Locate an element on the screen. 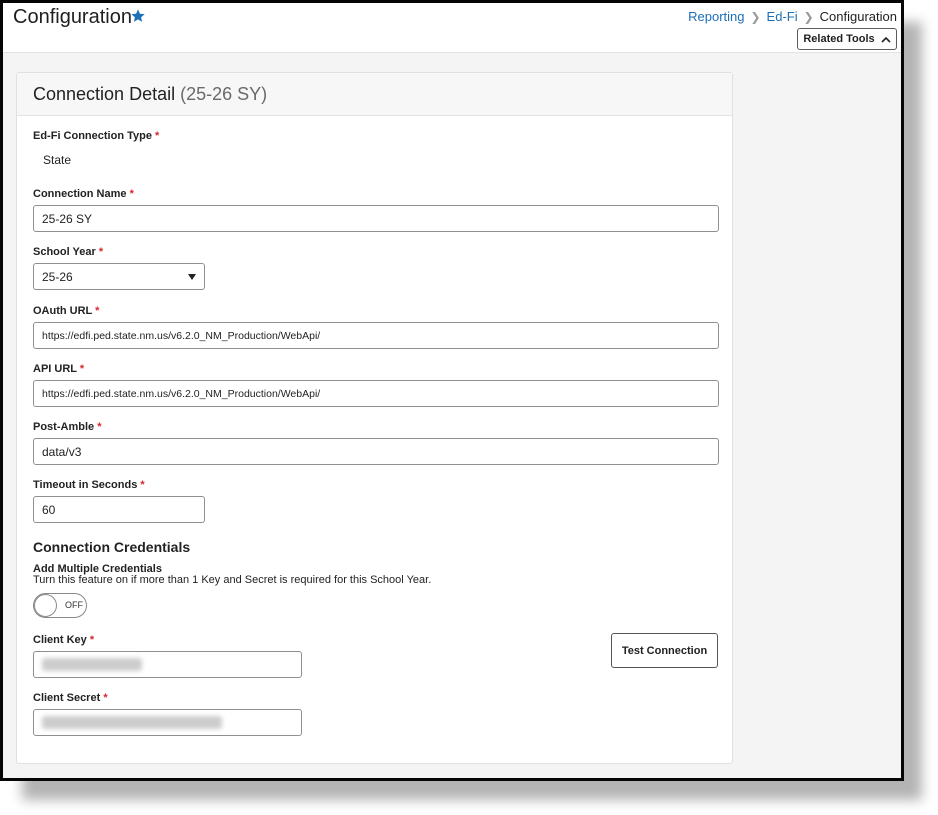 This screenshot has width=938, height=815. star-icon is located at coordinates (138, 16).